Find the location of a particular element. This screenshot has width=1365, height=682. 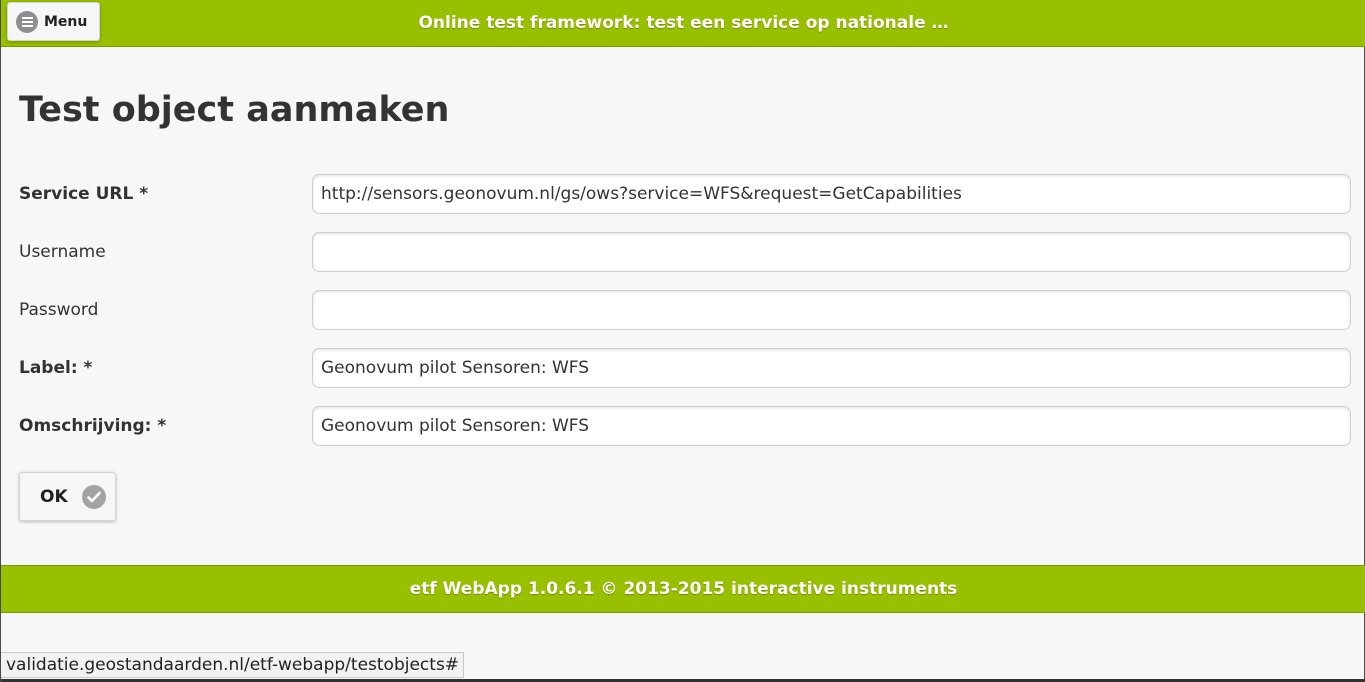

description-row: Omschrijving: * is located at coordinates (683, 426).